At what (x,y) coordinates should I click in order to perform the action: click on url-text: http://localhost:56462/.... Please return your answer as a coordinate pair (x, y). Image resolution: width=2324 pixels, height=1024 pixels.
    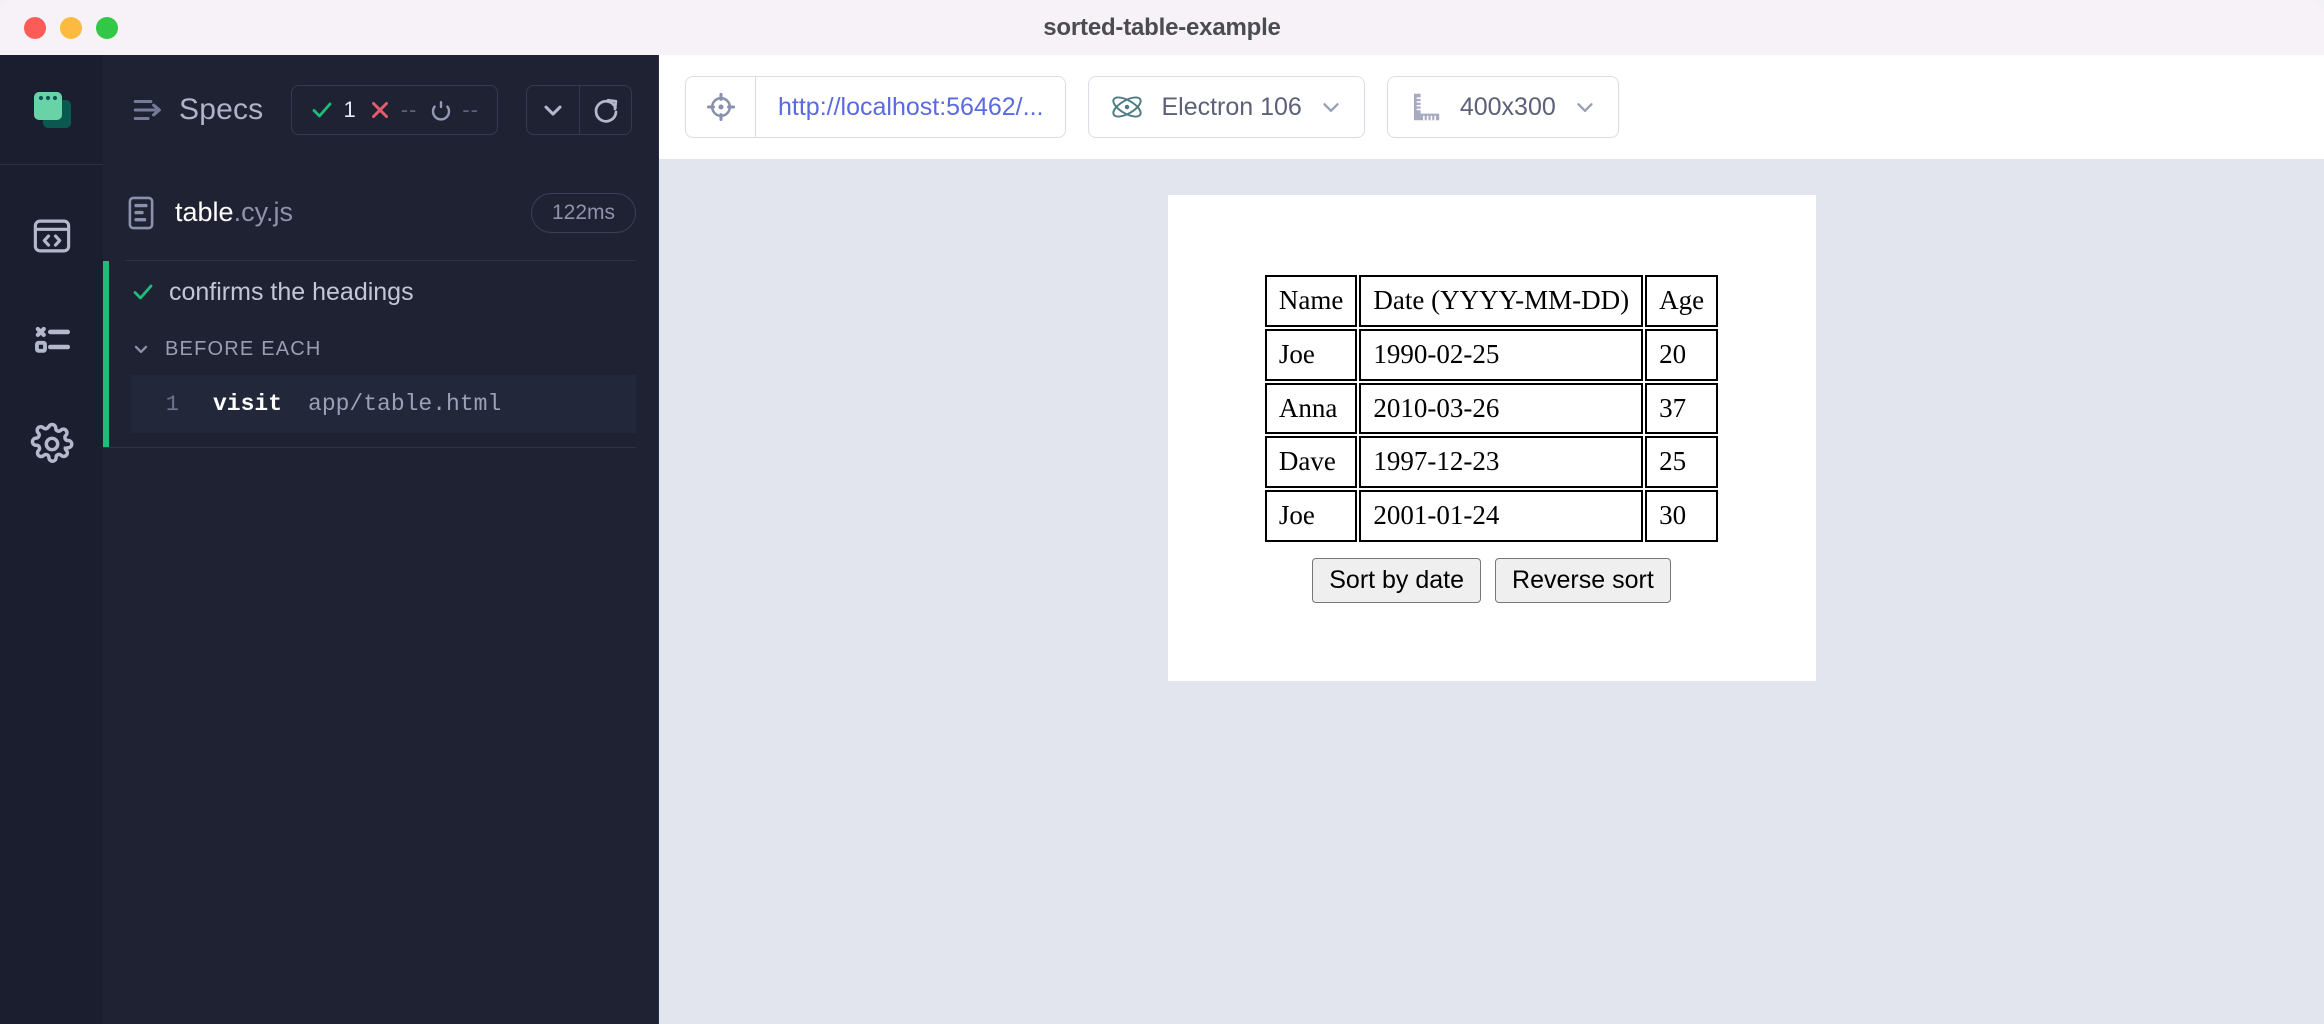
    Looking at the image, I should click on (910, 107).